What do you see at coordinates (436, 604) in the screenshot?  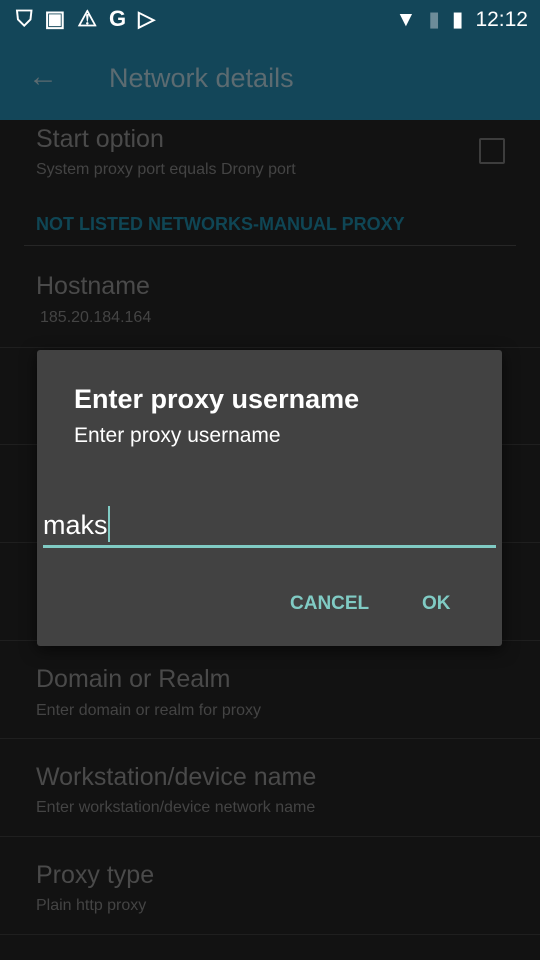 I see `ok-button: OK` at bounding box center [436, 604].